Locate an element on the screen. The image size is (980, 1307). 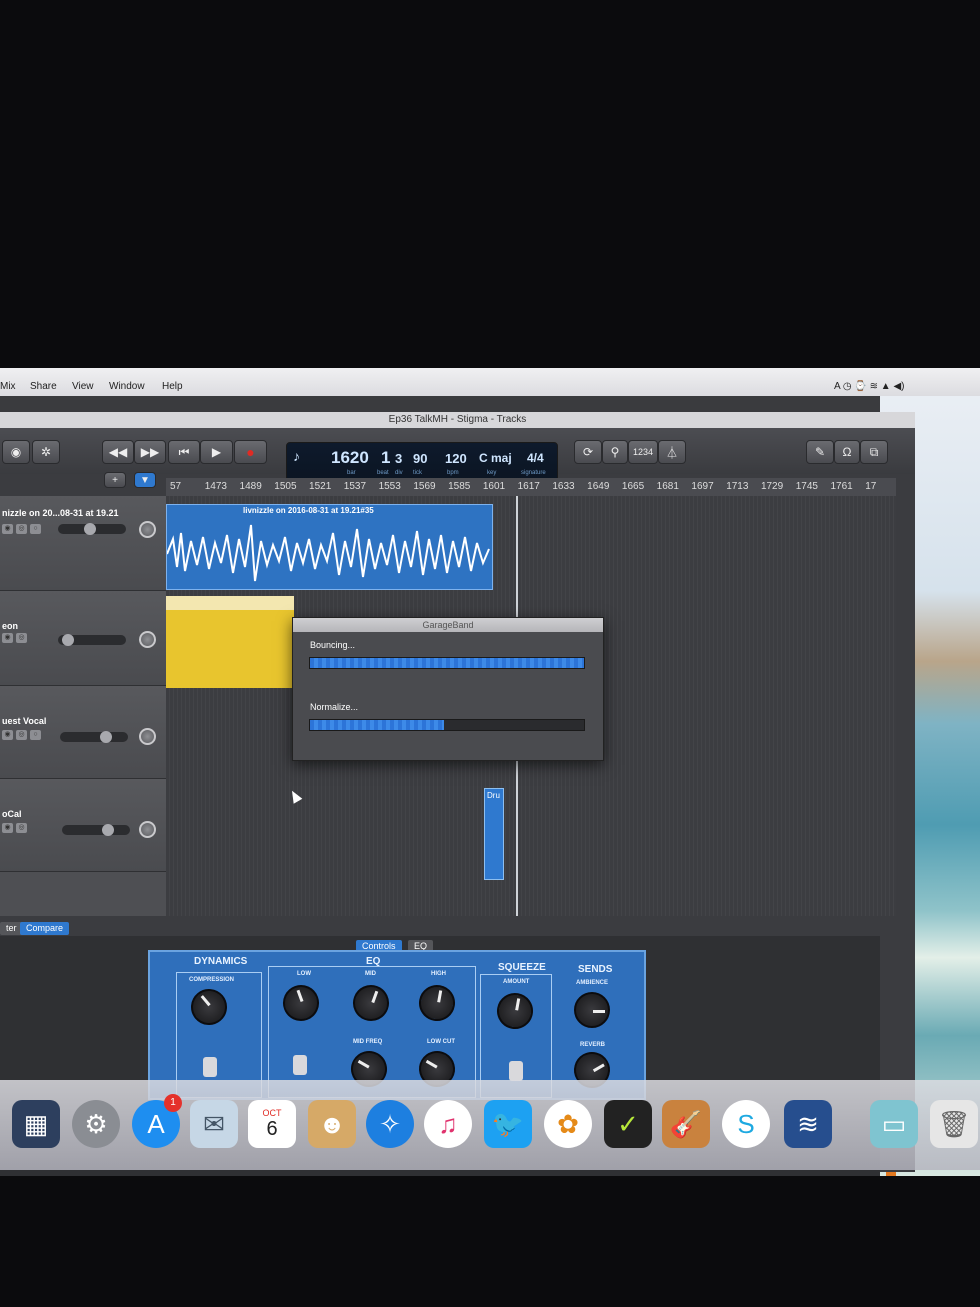
garageband-icon: 🎸 is located at coordinates (686, 1124).